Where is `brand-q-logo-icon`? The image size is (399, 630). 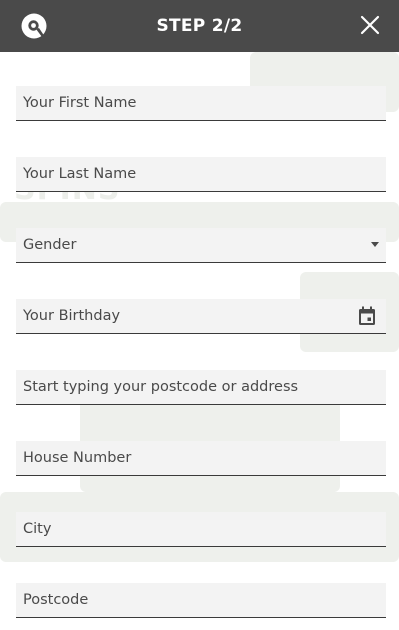 brand-q-logo-icon is located at coordinates (34, 26).